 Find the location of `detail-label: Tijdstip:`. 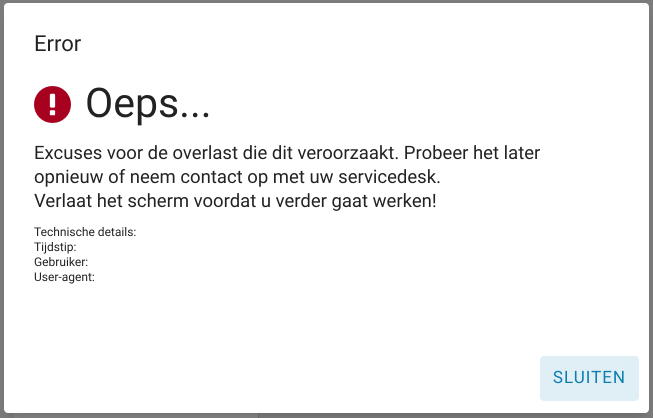

detail-label: Tijdstip: is located at coordinates (56, 247).